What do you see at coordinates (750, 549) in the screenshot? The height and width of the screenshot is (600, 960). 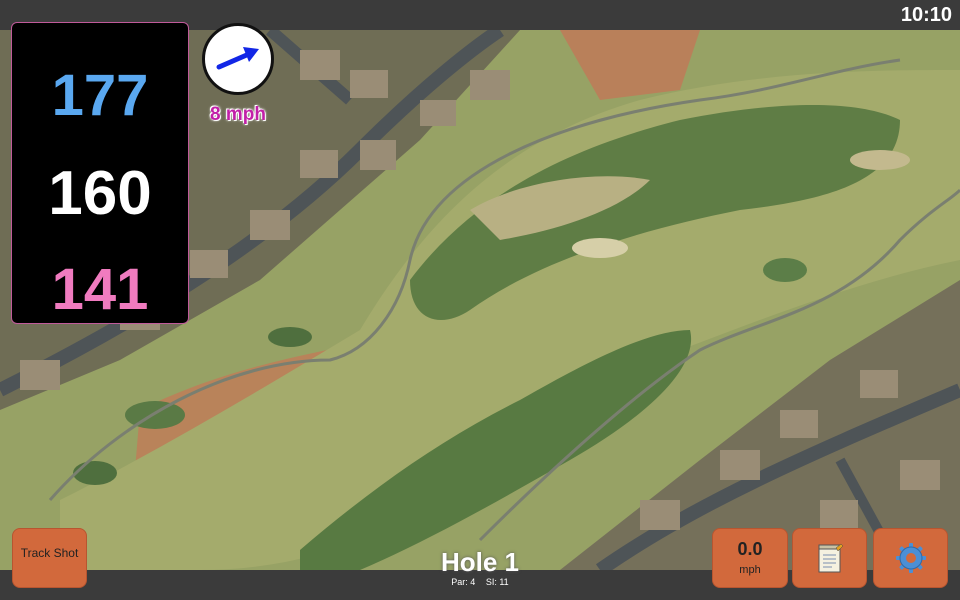 I see `speed-value: 0.0` at bounding box center [750, 549].